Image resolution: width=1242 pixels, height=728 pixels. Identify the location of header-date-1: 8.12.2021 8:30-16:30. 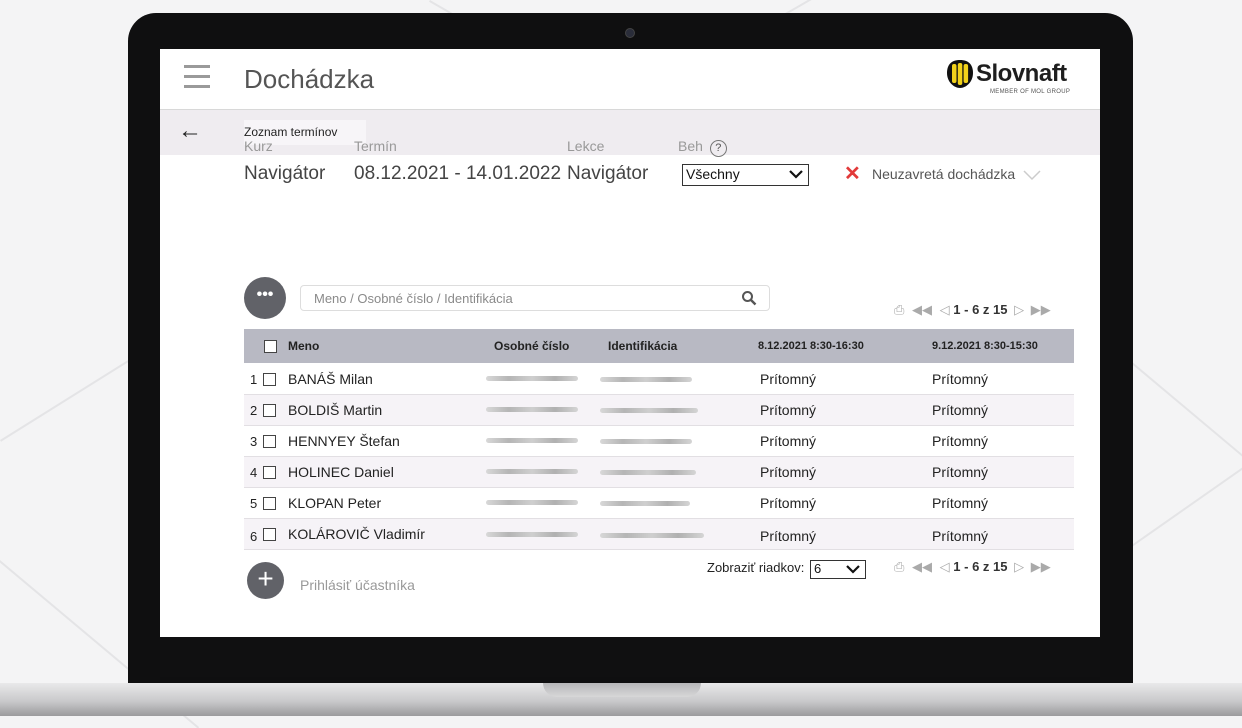
(811, 346).